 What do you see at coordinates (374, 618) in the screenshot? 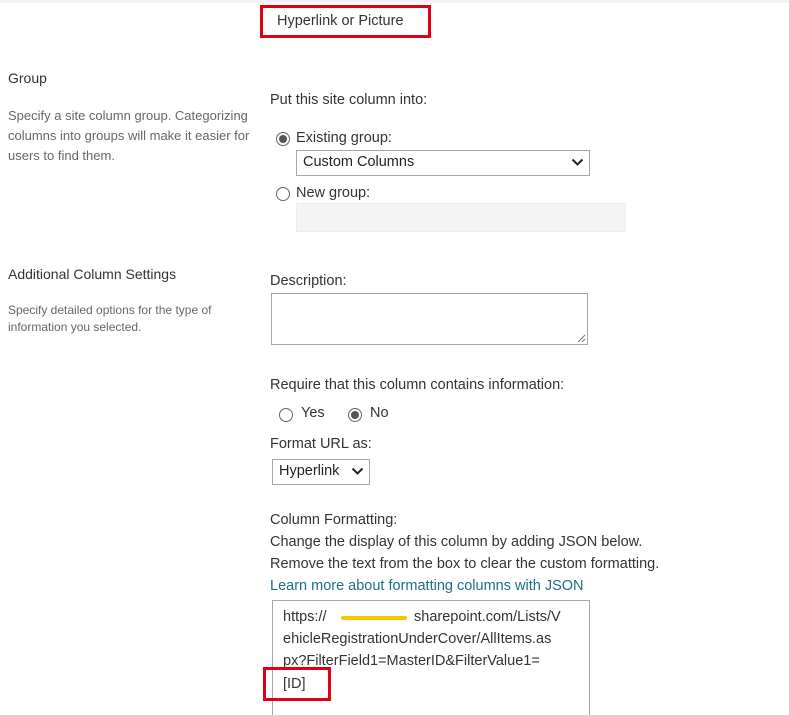
I see `redaction-mark` at bounding box center [374, 618].